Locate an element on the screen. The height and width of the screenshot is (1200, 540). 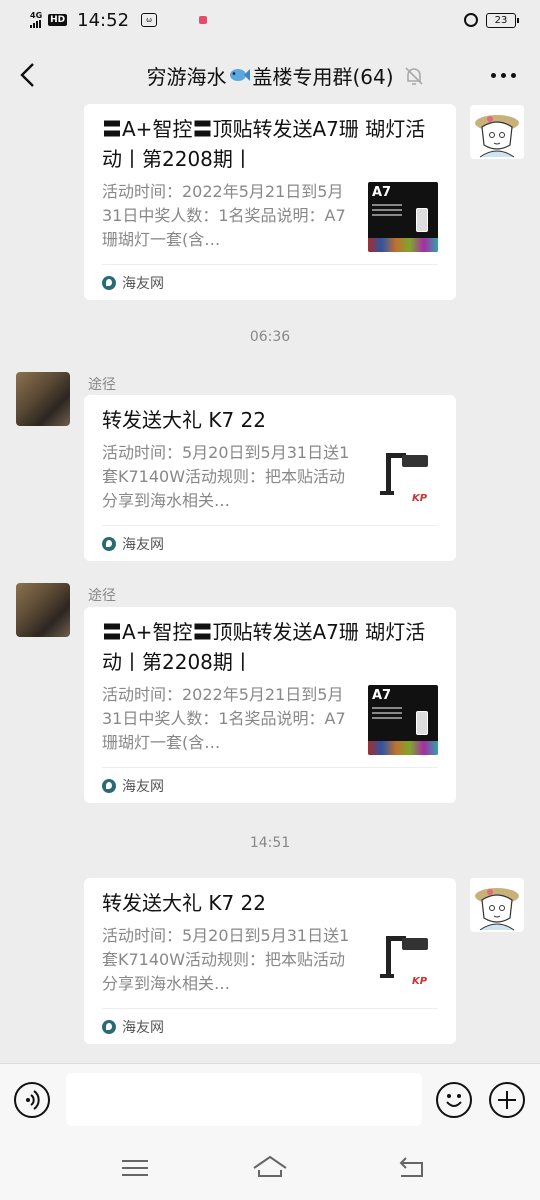
smiley-icon is located at coordinates (454, 1100).